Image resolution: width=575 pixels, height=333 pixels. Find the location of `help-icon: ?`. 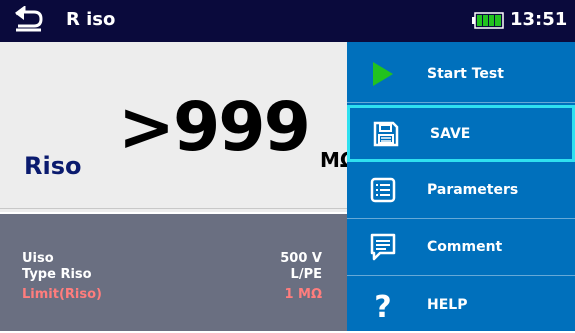

help-icon: ? is located at coordinates (382, 305).